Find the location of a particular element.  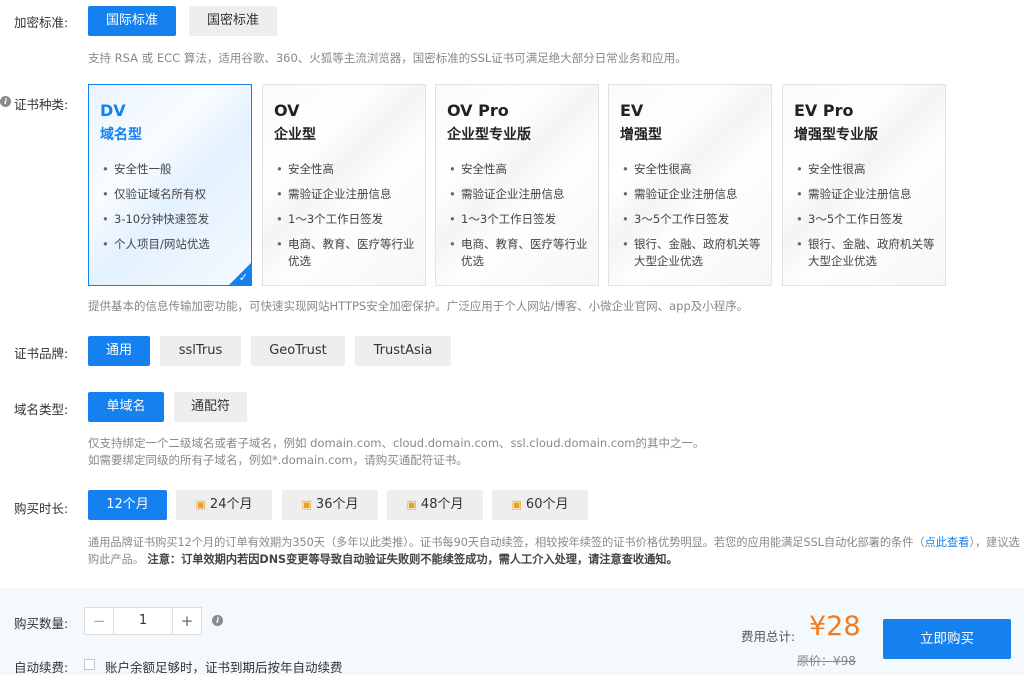

domain-option-wildcard: 通配符 is located at coordinates (210, 407).